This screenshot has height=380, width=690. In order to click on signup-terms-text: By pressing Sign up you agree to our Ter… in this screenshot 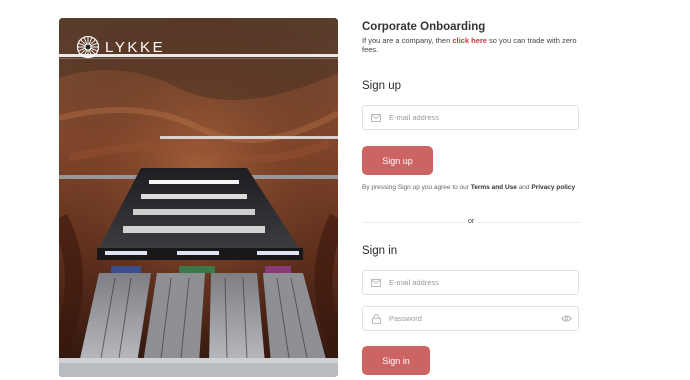, I will do `click(472, 188)`.